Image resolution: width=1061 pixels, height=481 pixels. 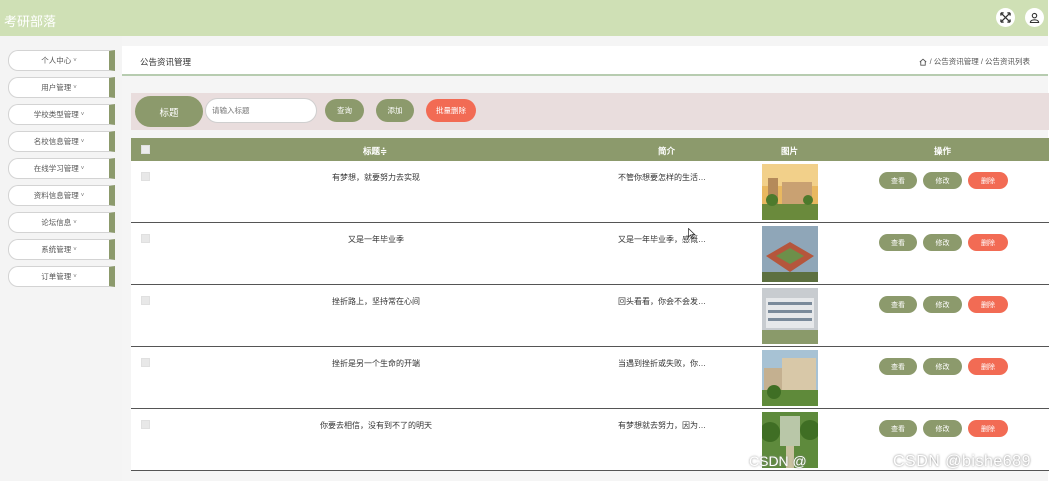 I want to click on sidebar-item-label: 名校信息管理, so click(x=56, y=141).